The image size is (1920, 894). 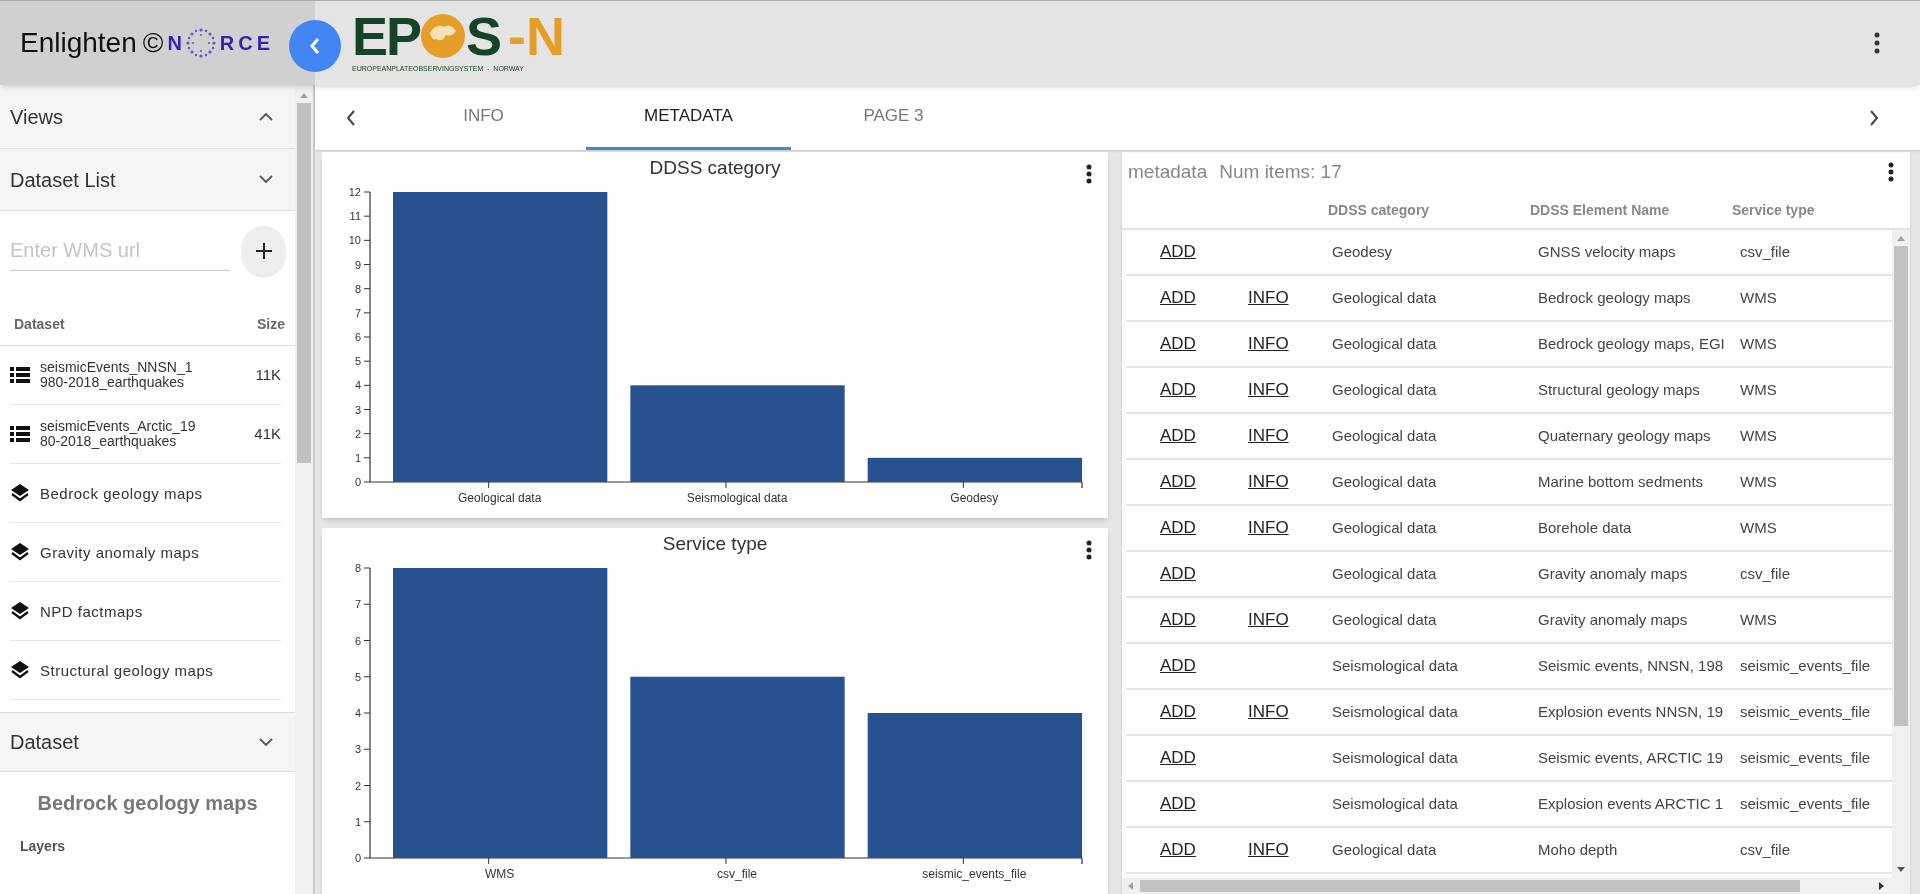 What do you see at coordinates (120, 251) in the screenshot?
I see `wms-url-field: Enter WMS url` at bounding box center [120, 251].